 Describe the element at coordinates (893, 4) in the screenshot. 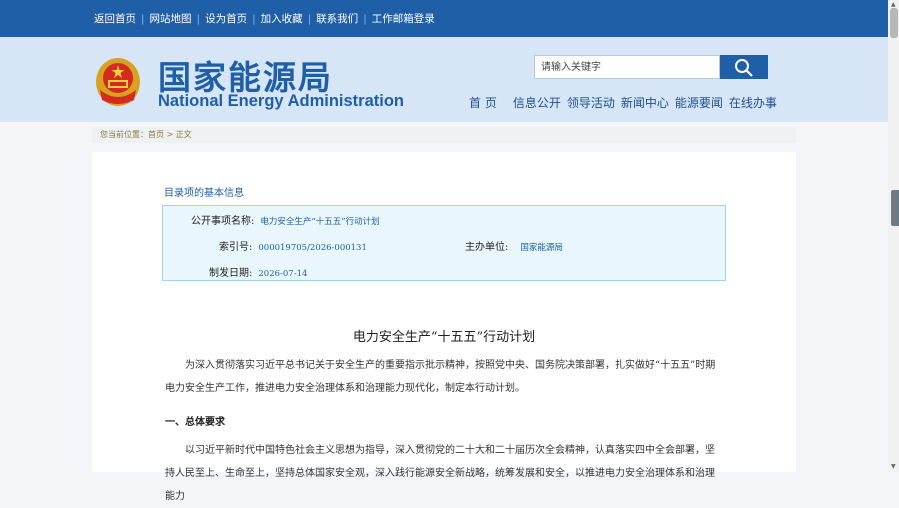

I see `scroll-up-icon: ▲` at that location.